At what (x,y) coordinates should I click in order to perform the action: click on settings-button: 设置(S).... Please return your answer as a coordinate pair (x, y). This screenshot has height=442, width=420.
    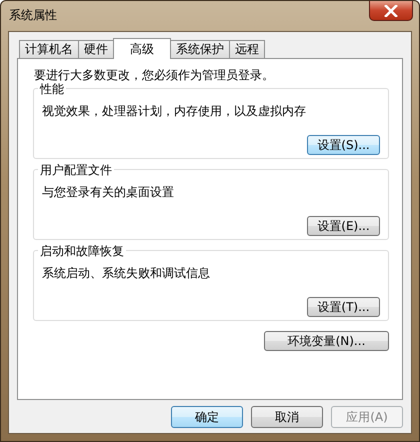
    Looking at the image, I should click on (343, 145).